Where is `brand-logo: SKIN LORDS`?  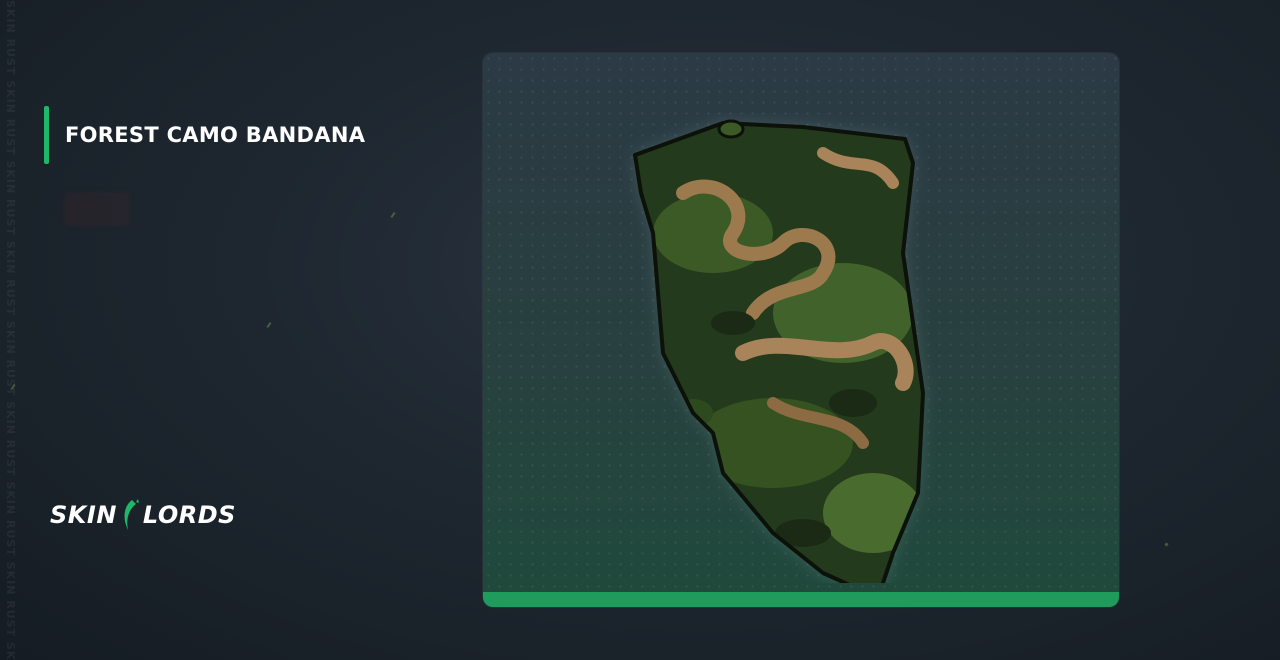
brand-logo: SKIN LORDS is located at coordinates (143, 515).